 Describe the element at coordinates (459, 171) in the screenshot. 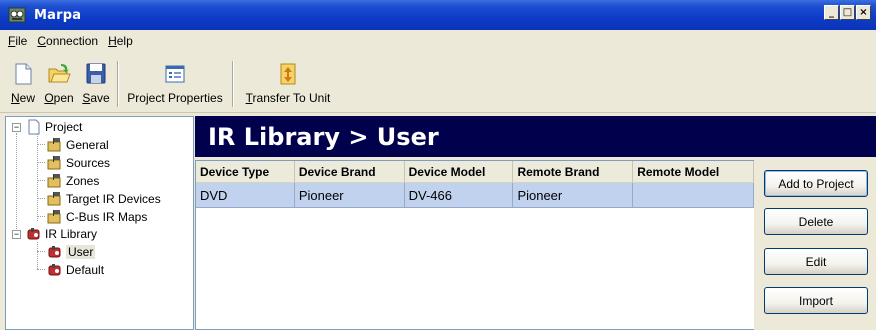

I see `column-header: Device Model` at that location.